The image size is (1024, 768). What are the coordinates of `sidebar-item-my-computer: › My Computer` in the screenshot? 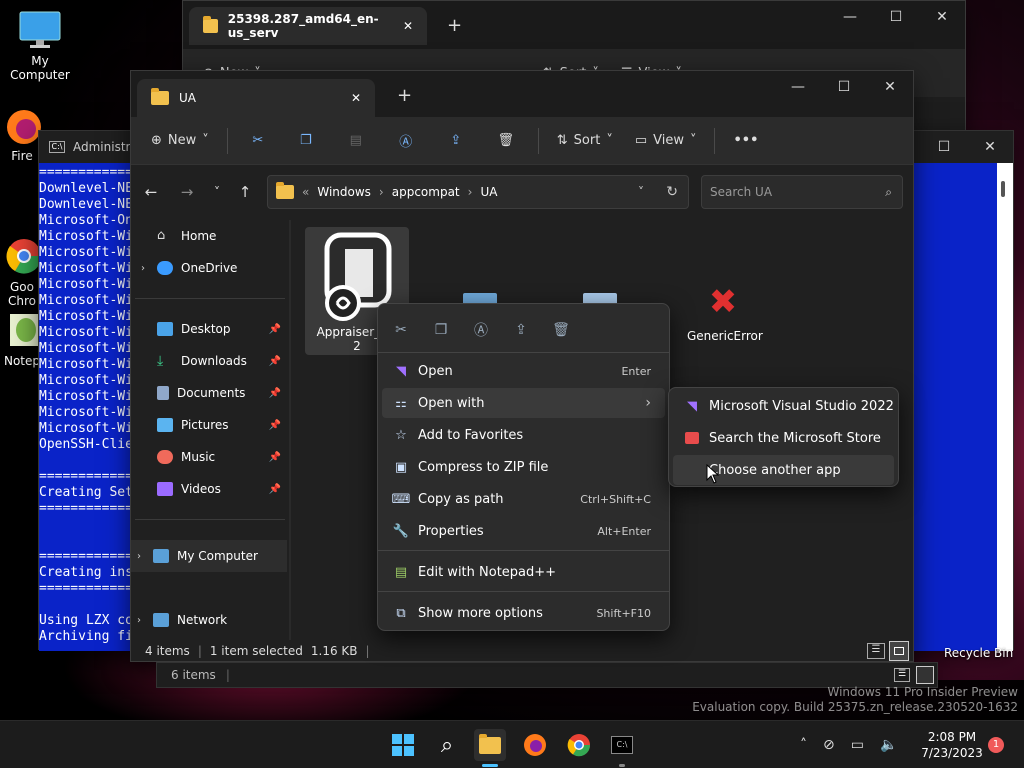 It's located at (209, 556).